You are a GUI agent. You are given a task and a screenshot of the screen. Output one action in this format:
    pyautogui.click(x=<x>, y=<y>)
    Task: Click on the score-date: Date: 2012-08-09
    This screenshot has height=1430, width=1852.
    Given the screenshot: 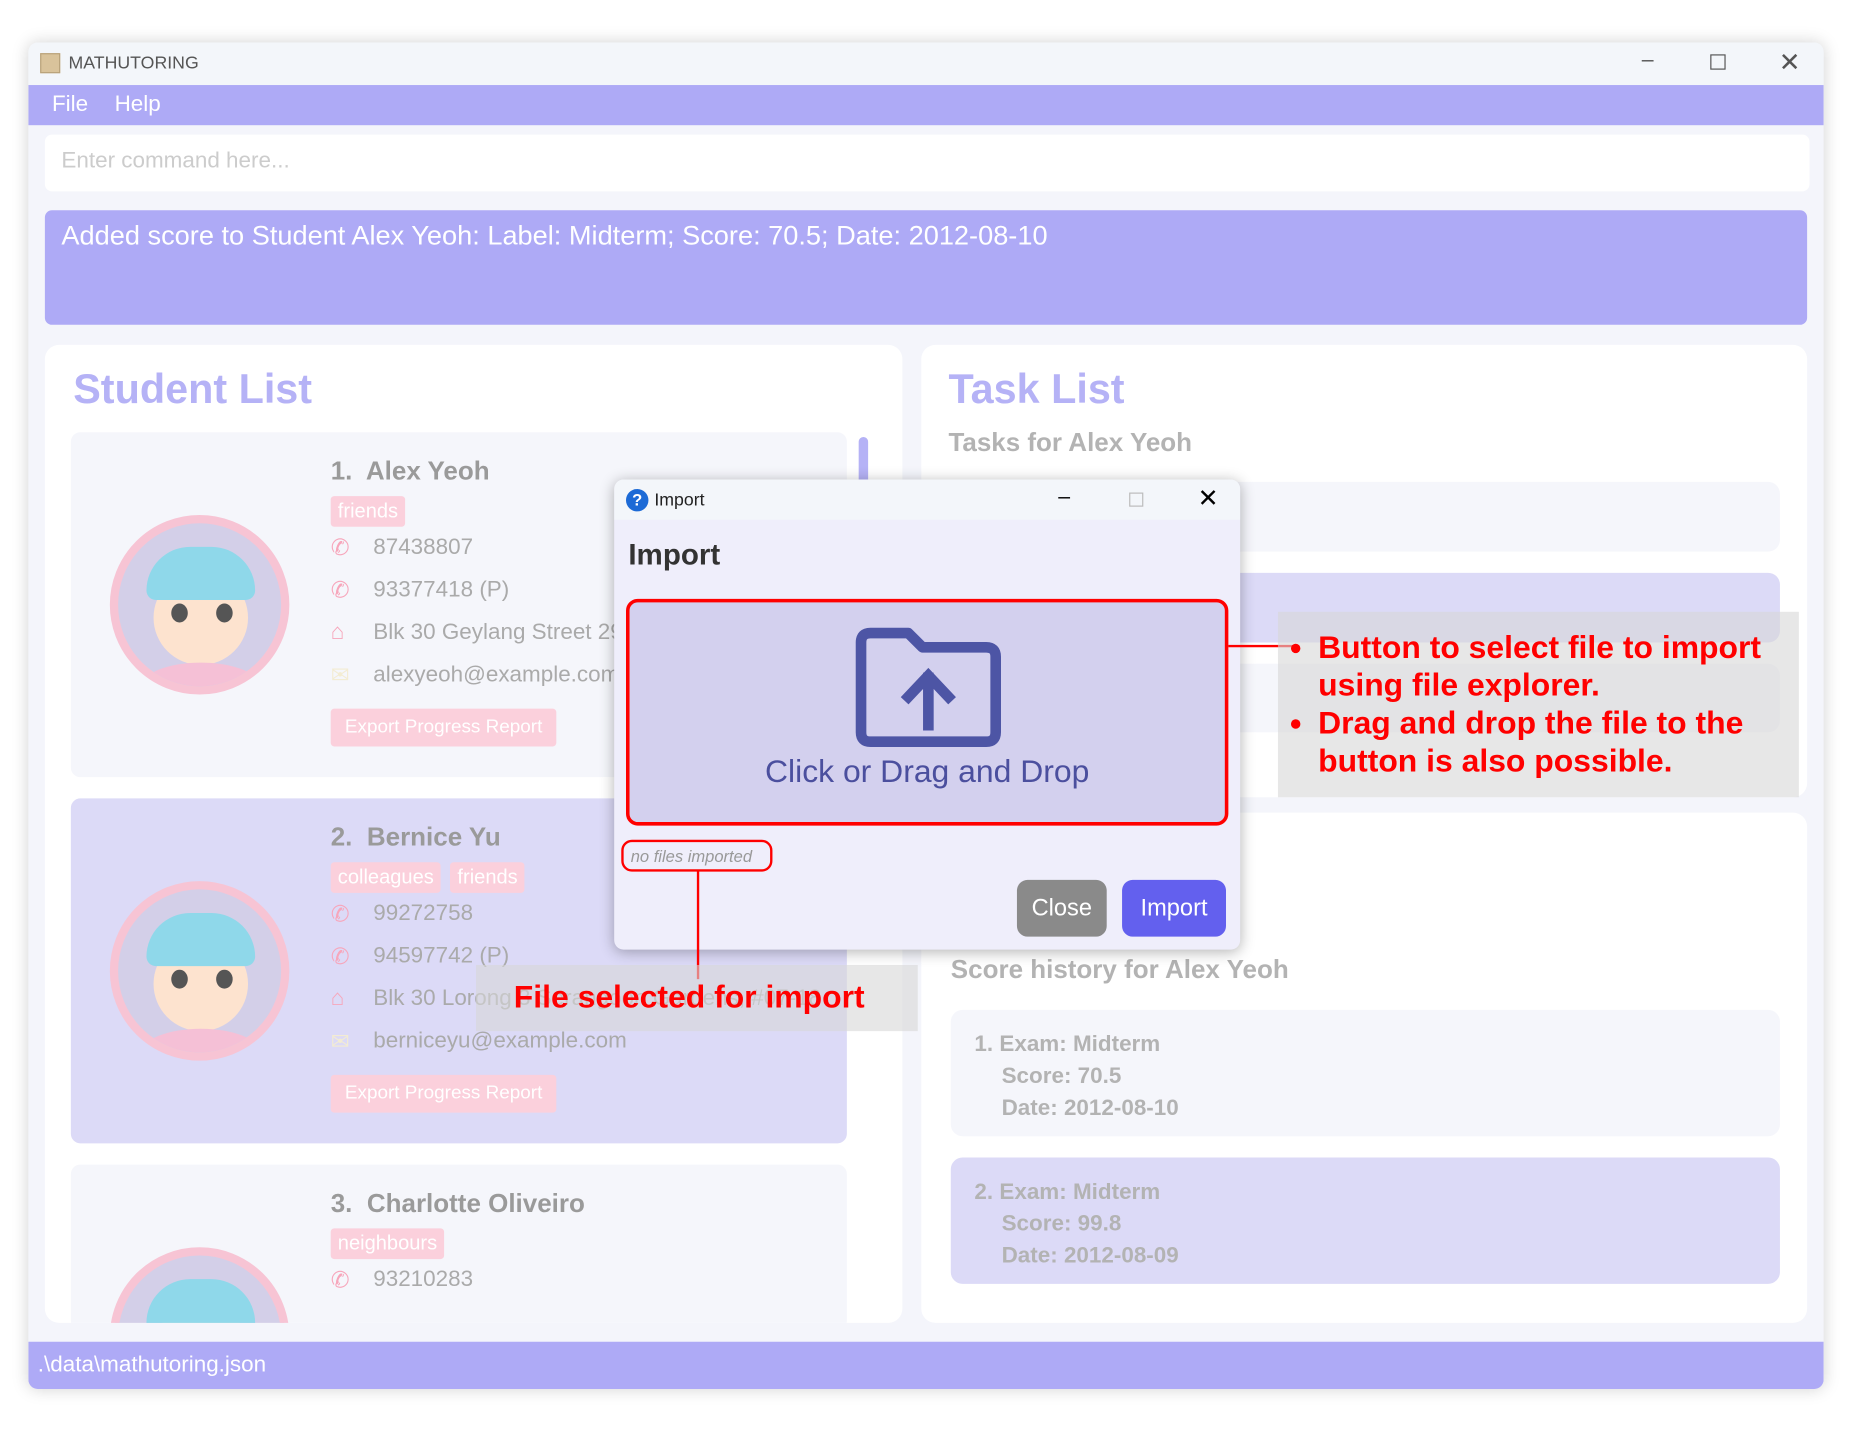 What is the action you would take?
    pyautogui.click(x=1090, y=1256)
    